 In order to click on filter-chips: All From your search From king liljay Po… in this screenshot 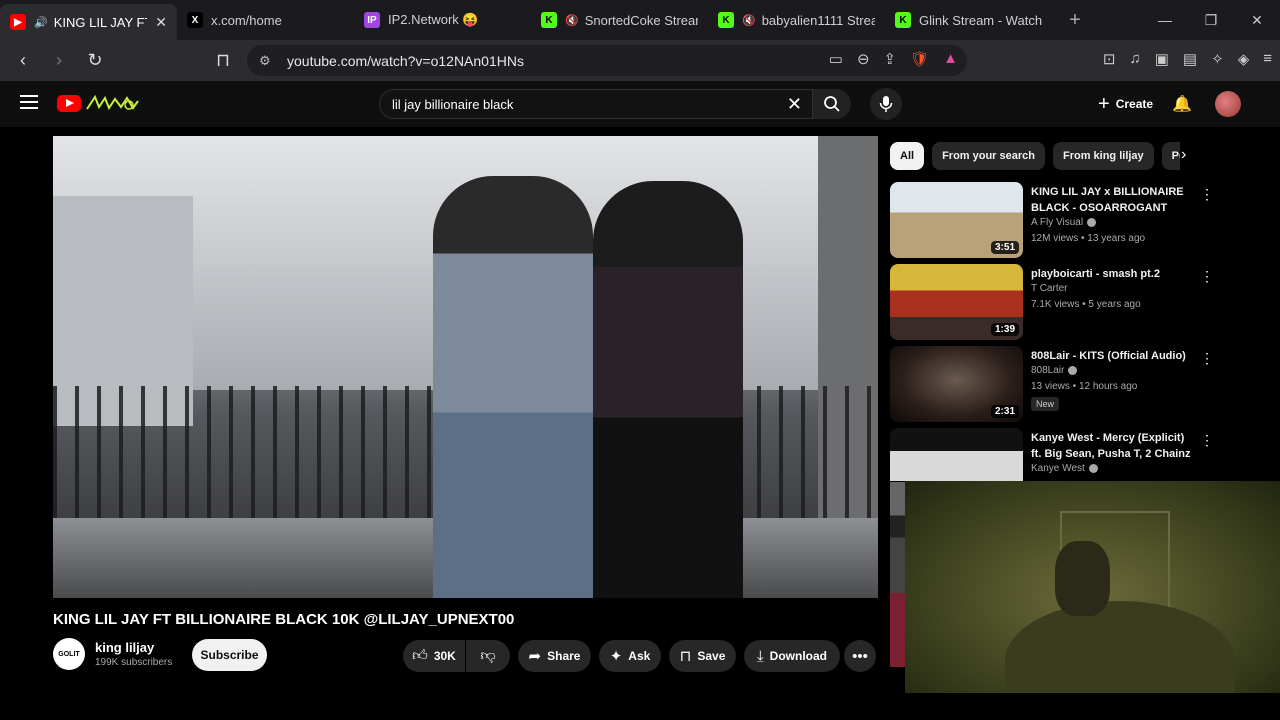, I will do `click(1035, 156)`.